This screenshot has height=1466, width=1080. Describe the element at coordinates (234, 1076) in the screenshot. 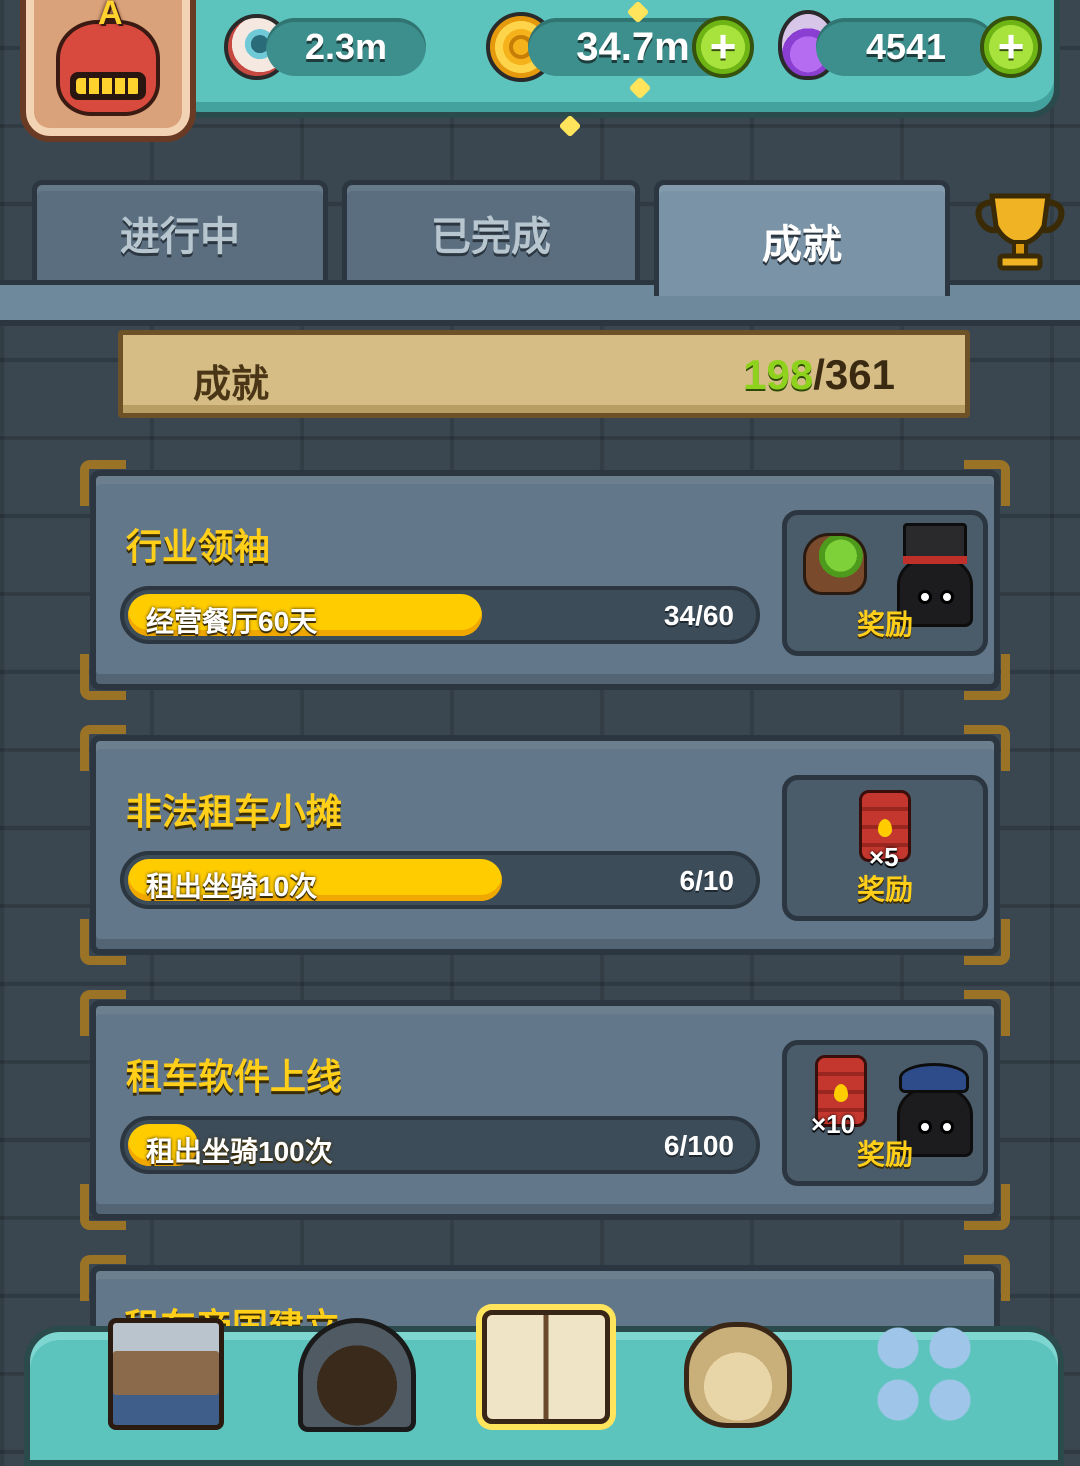

I see `achievement-title: 租车软件上线` at that location.